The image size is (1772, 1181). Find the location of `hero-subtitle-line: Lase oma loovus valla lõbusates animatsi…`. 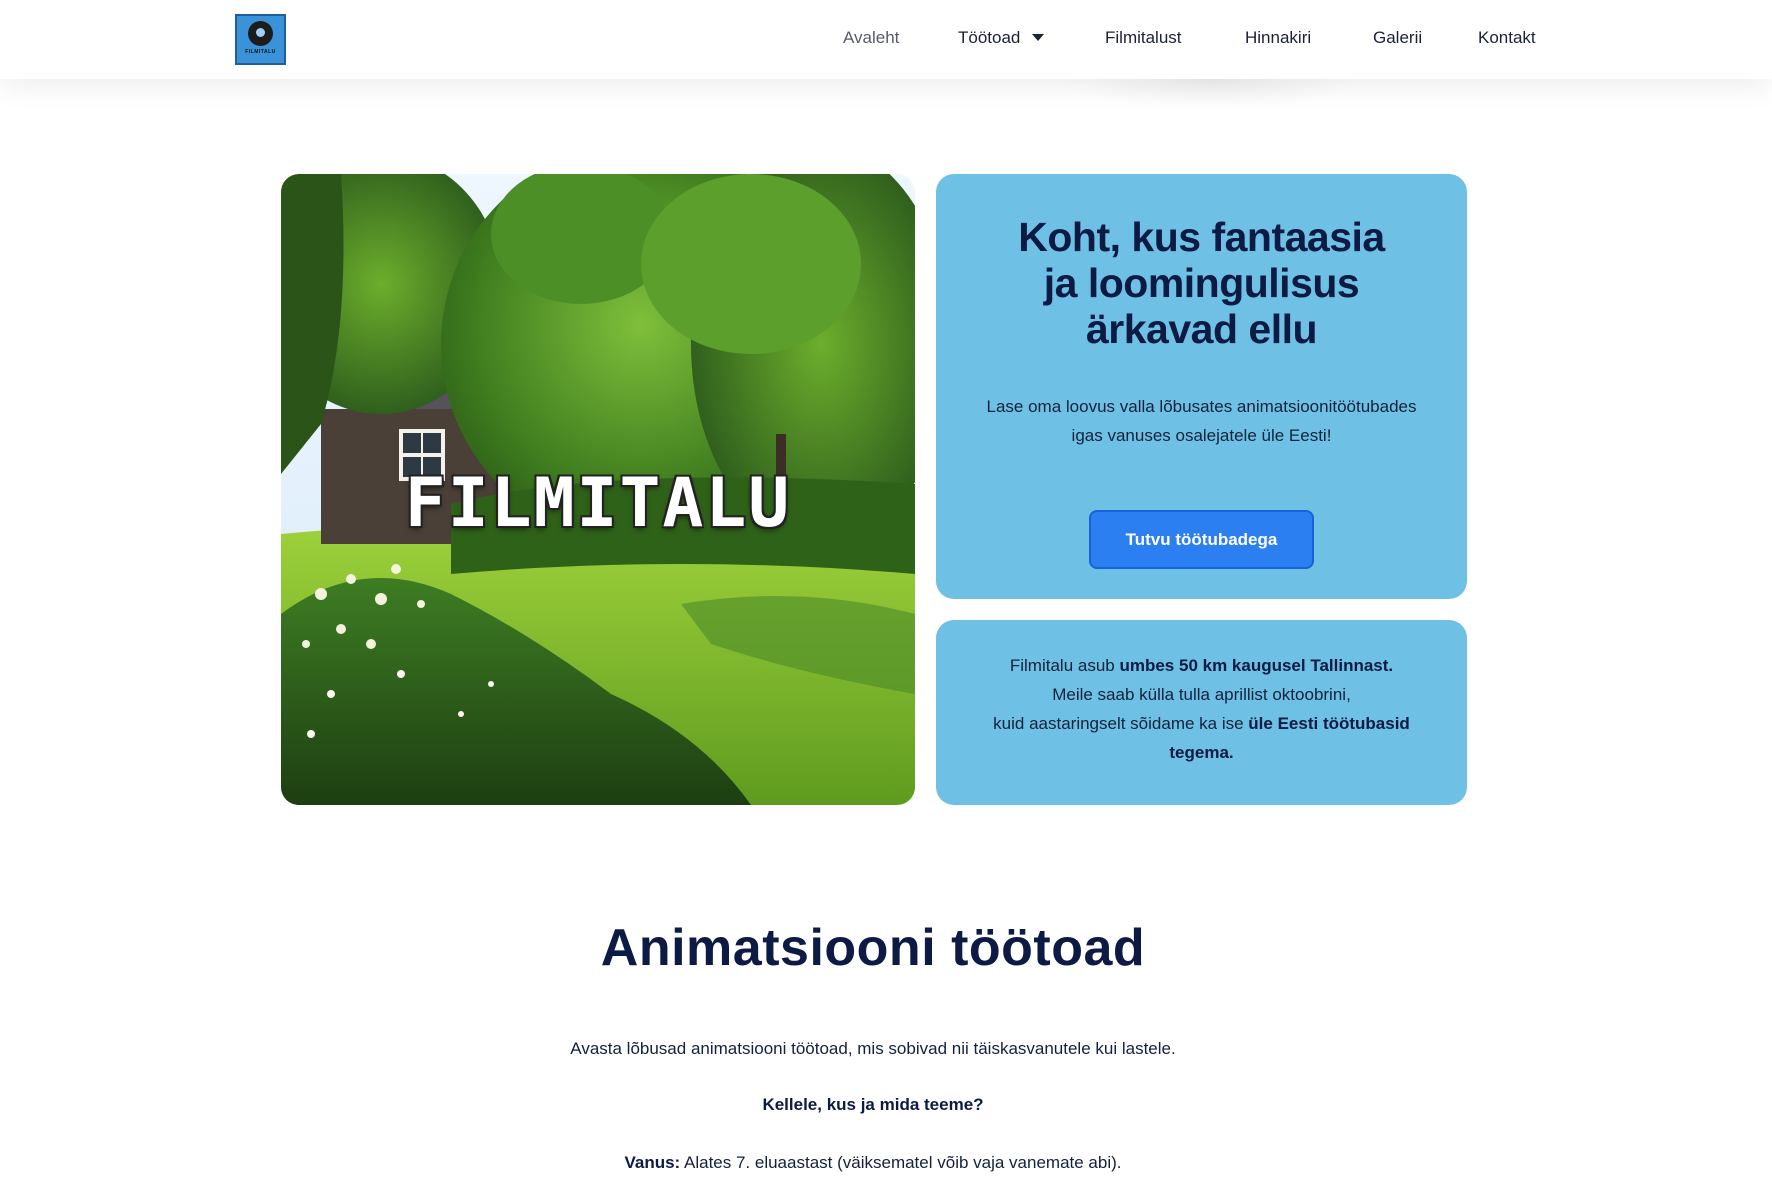

hero-subtitle-line: Lase oma loovus valla lõbusates animatsi… is located at coordinates (1201, 406).